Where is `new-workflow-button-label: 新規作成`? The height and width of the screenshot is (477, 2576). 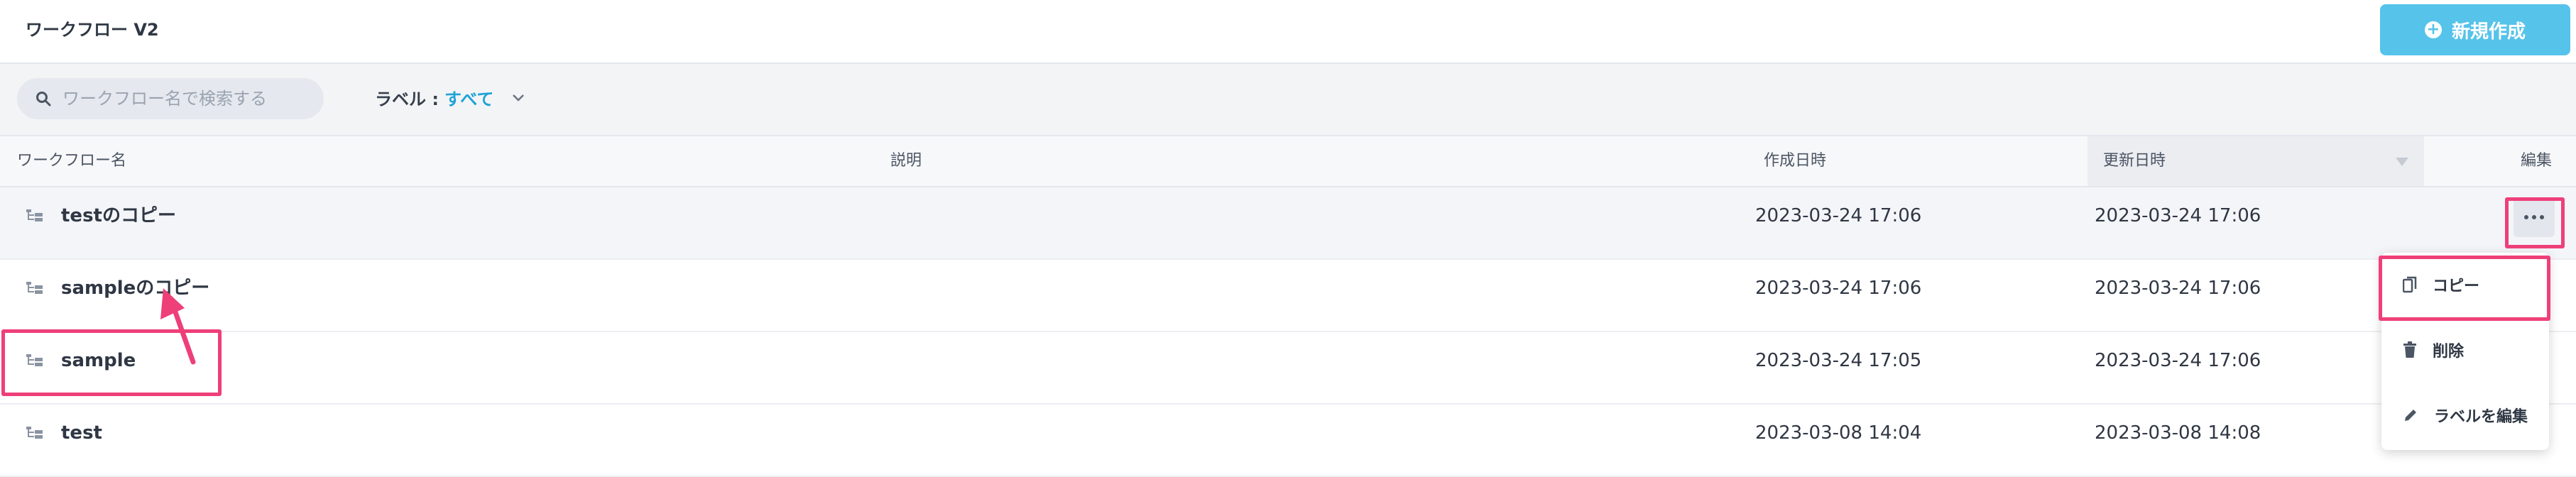
new-workflow-button-label: 新規作成 is located at coordinates (2488, 32).